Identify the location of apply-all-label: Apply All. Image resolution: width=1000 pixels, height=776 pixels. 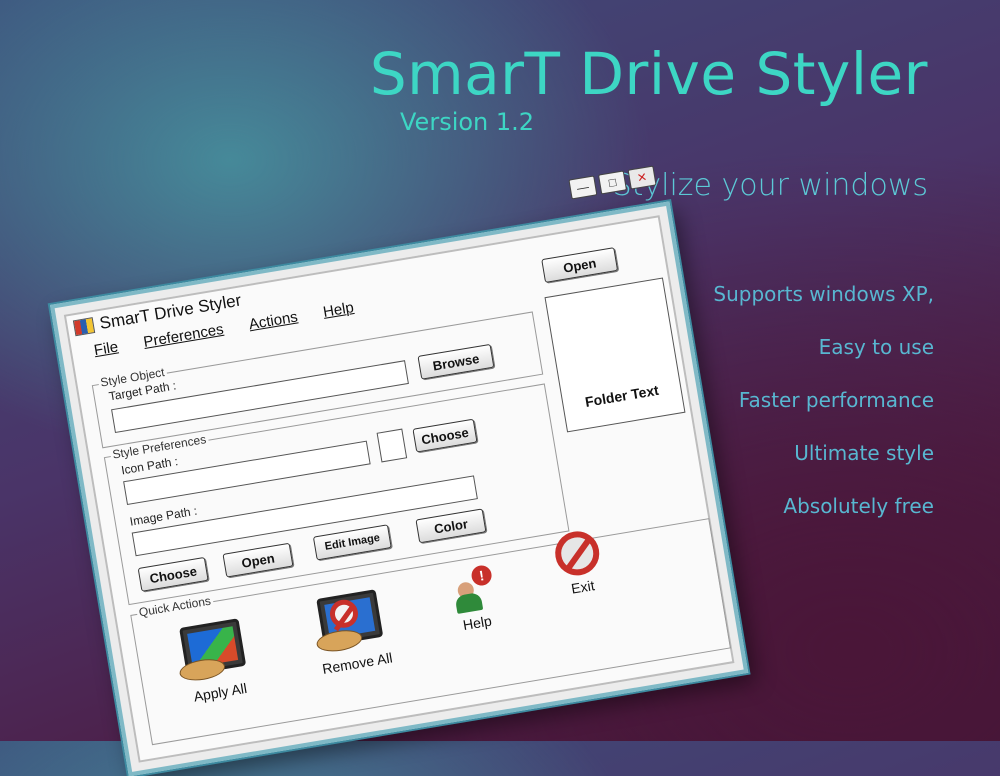
(220, 692).